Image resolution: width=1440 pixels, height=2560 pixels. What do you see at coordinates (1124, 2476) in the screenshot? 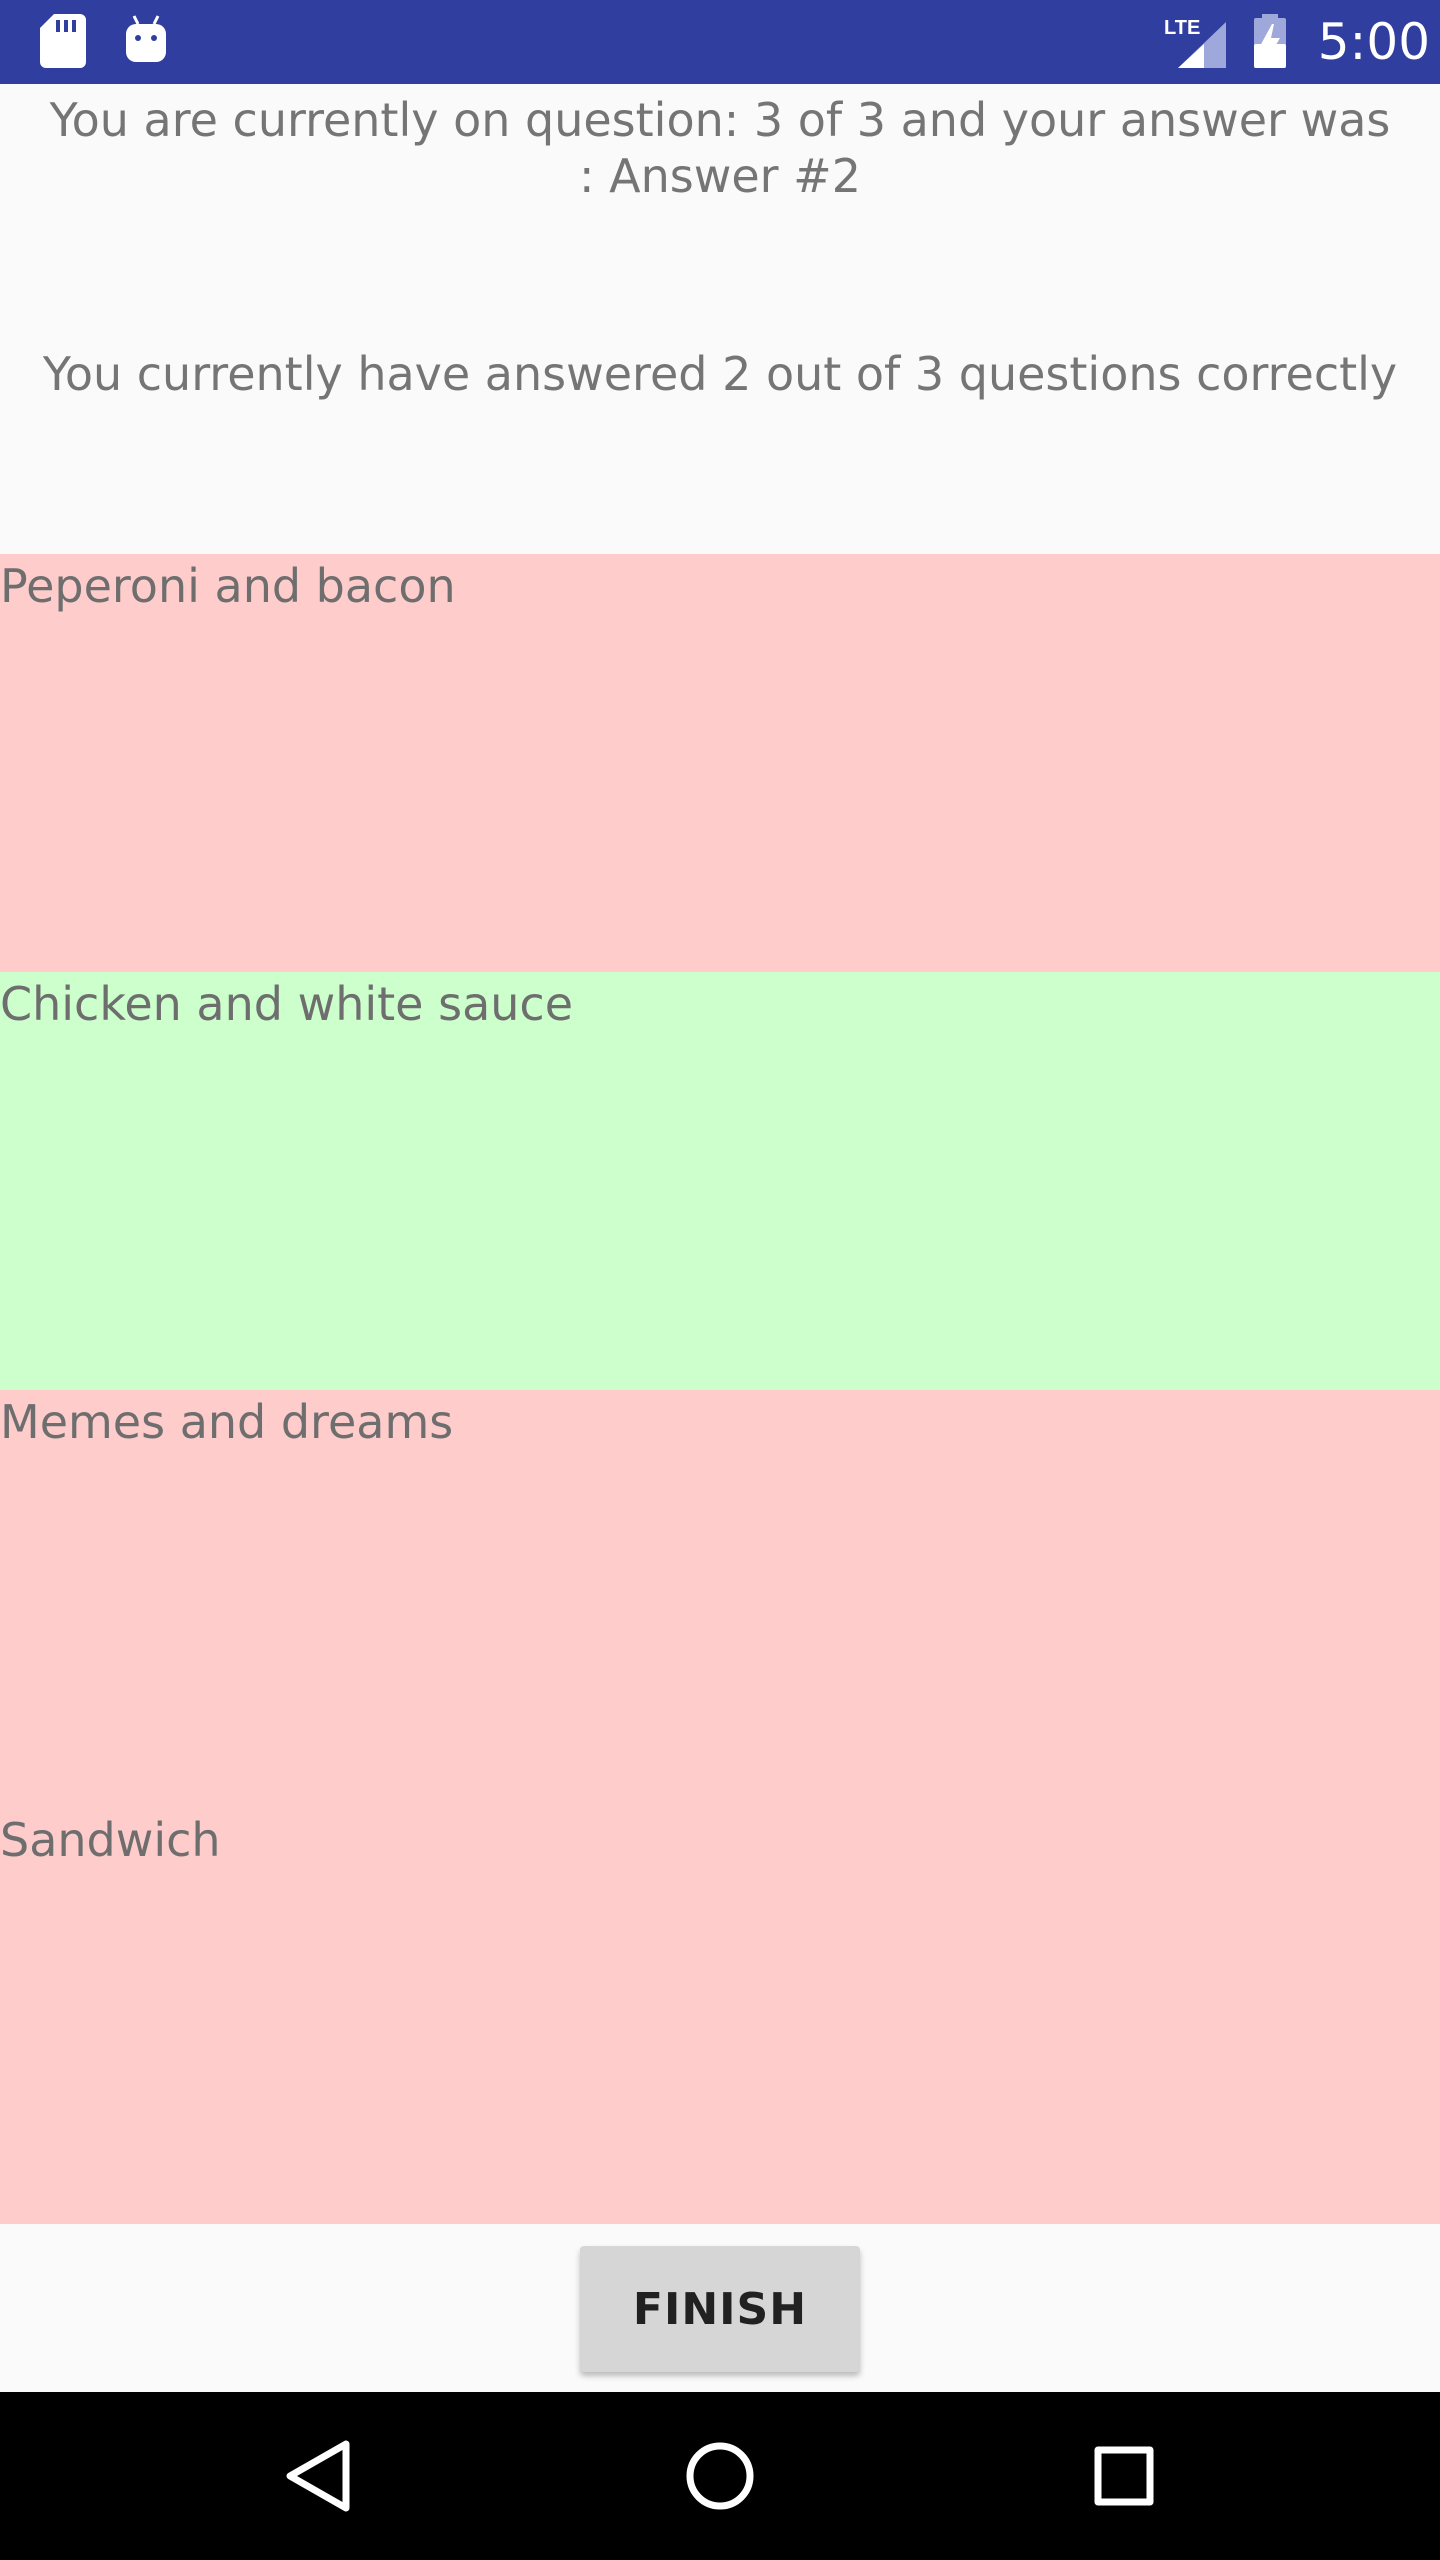
I see `recents-icon` at bounding box center [1124, 2476].